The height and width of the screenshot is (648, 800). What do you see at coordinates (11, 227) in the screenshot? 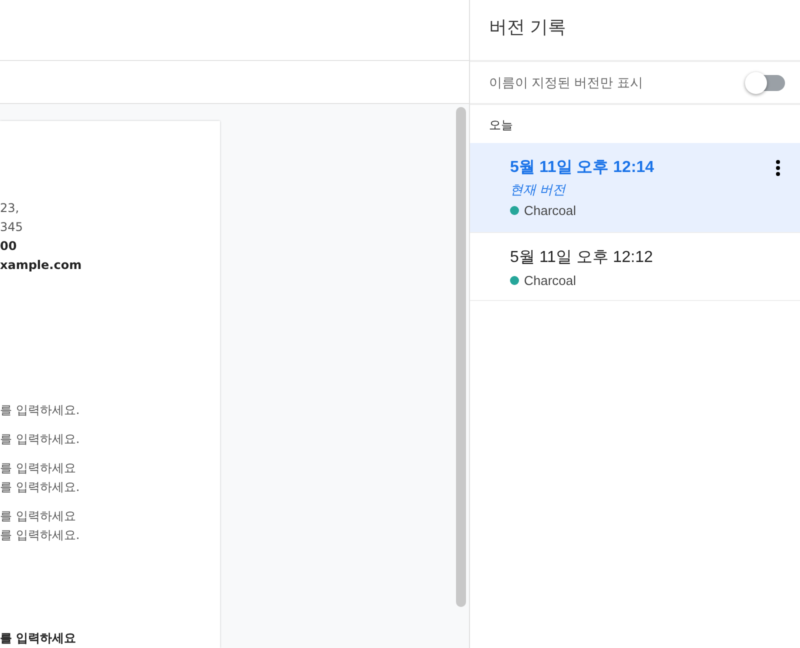
I see `document-text-line: 345` at bounding box center [11, 227].